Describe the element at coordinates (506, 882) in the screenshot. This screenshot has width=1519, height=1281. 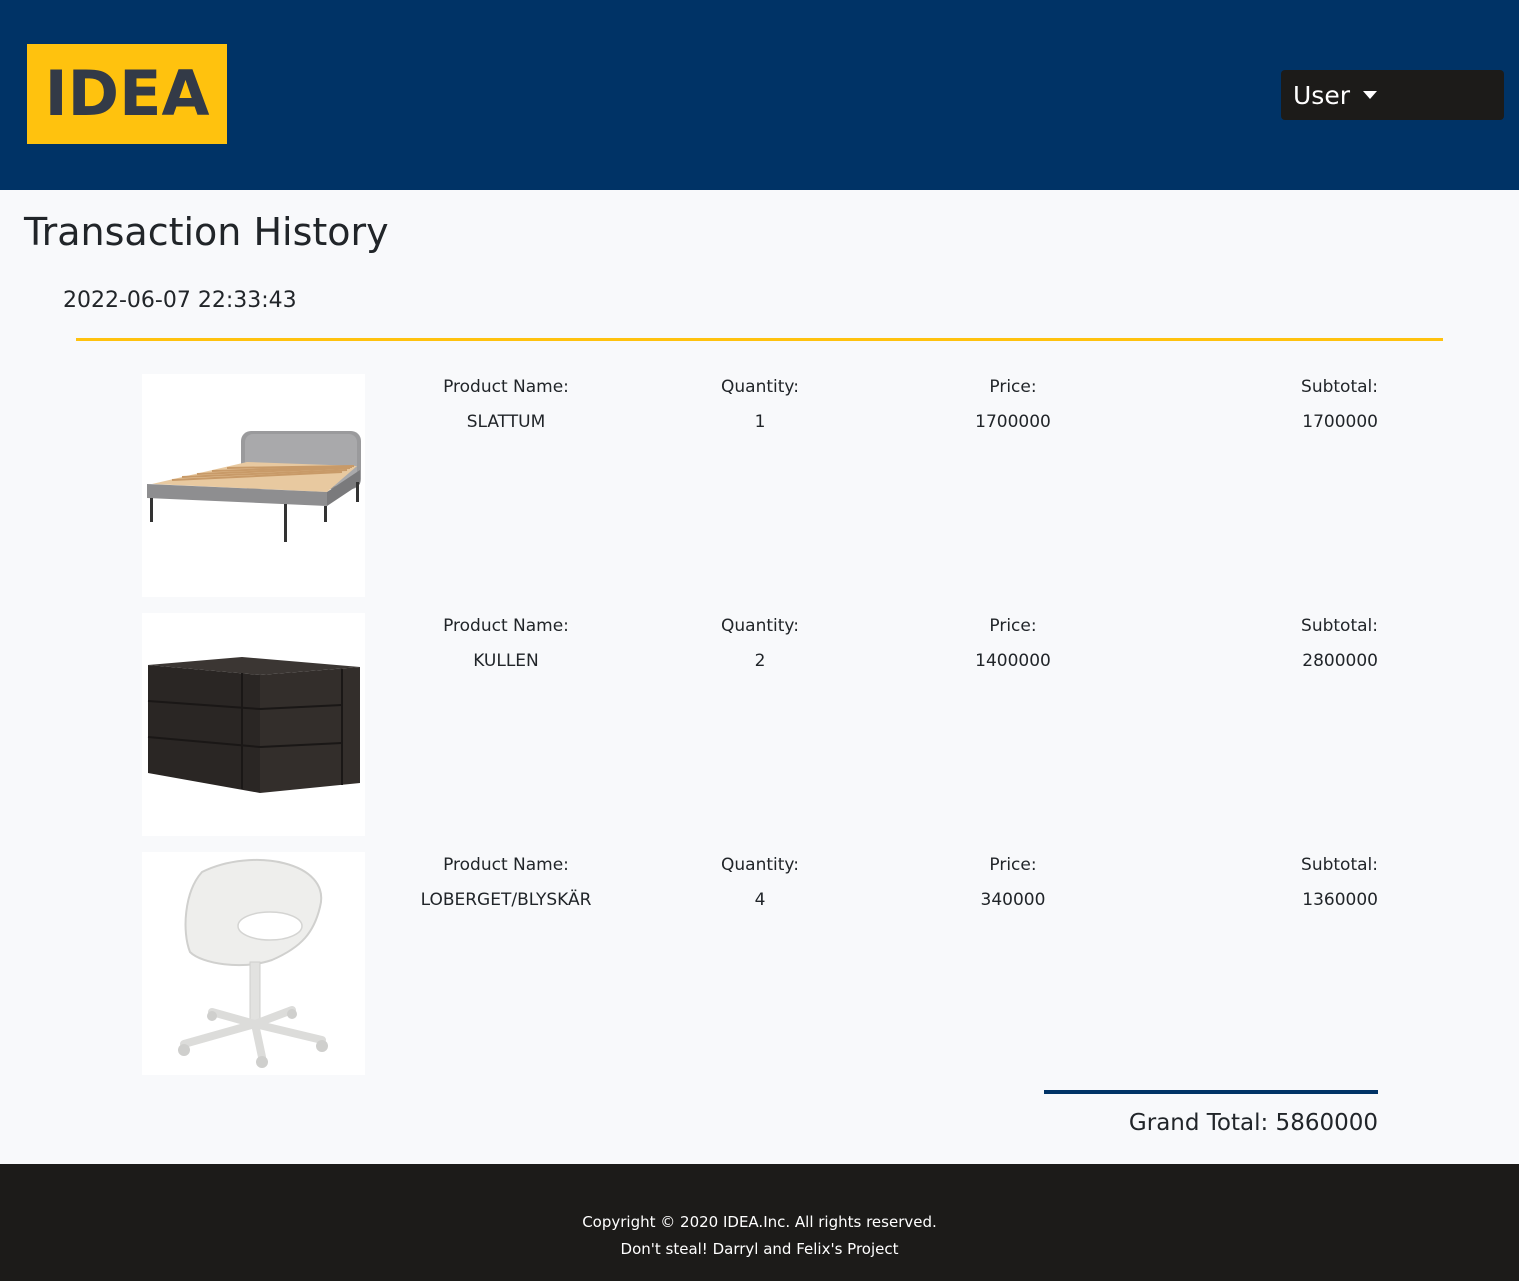
I see `product-name-column: Product Name: LOBERGET/BLYSKÄR` at that location.